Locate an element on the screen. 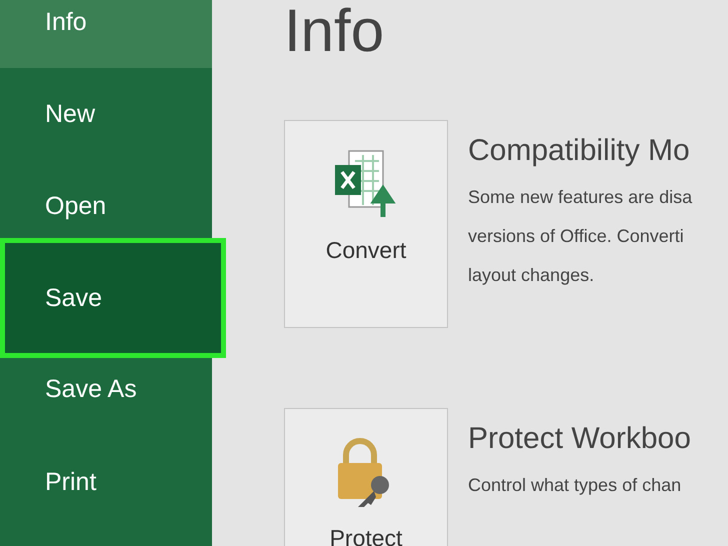 Image resolution: width=728 pixels, height=546 pixels. action-button: Convert is located at coordinates (366, 224).